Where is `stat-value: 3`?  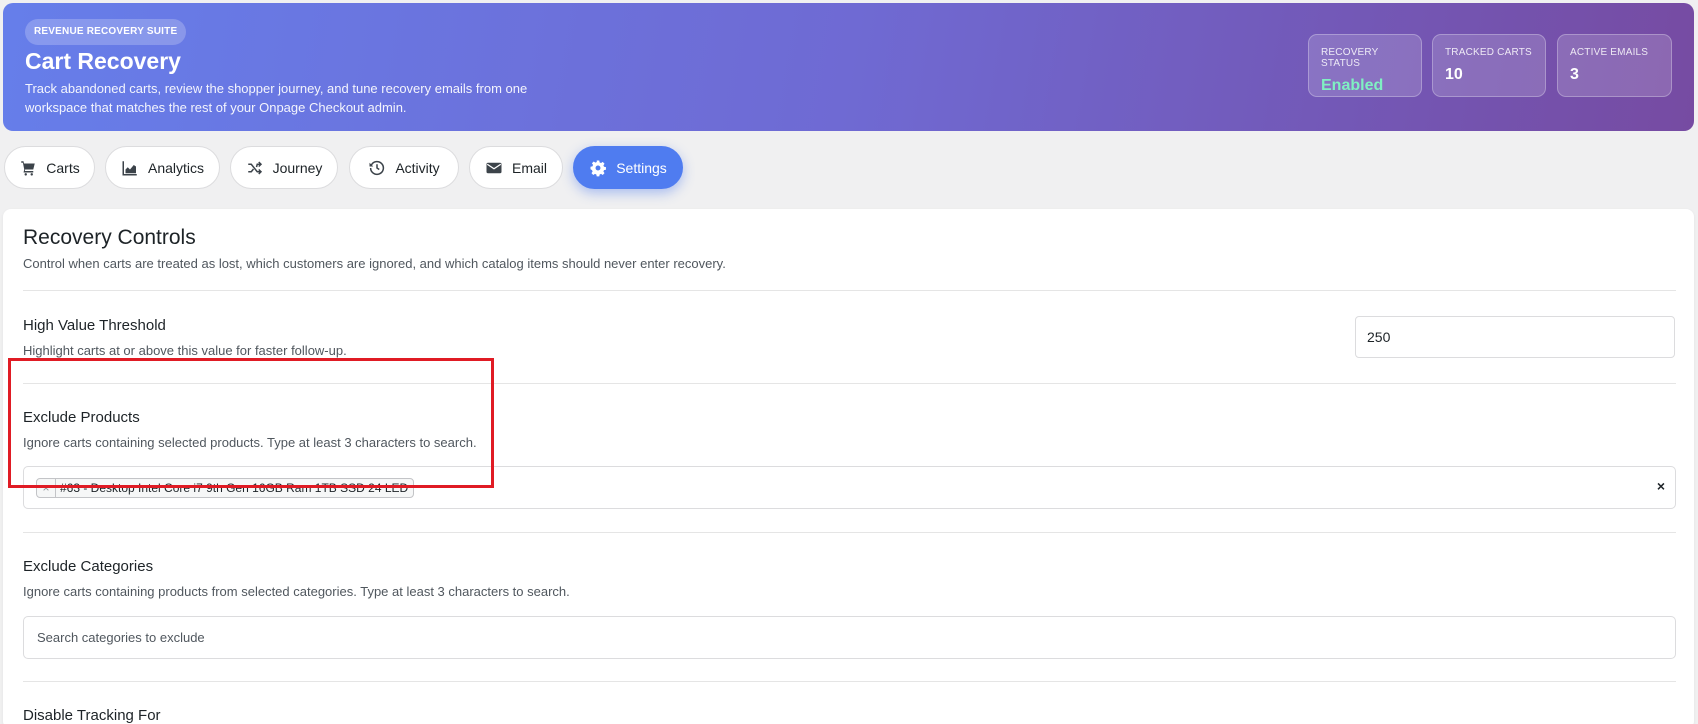
stat-value: 3 is located at coordinates (1574, 74).